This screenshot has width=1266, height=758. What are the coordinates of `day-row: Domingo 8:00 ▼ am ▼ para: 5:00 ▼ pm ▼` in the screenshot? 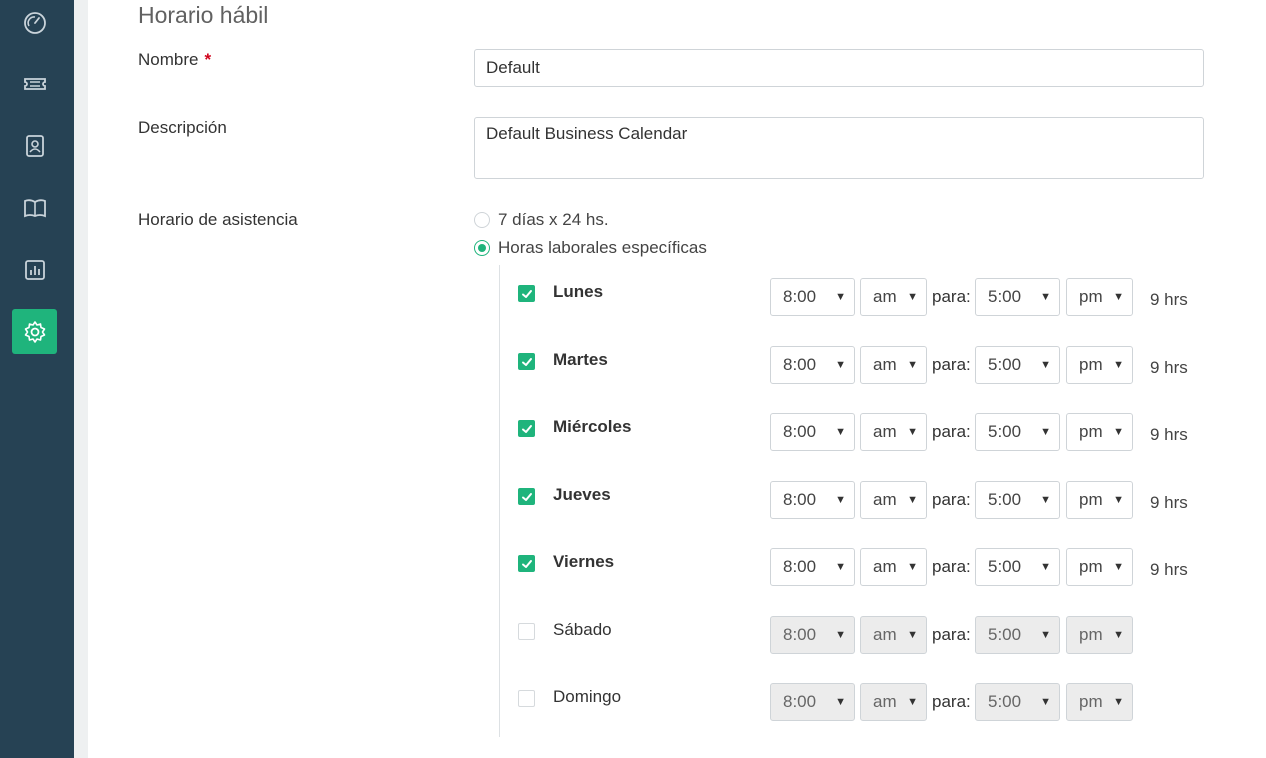 It's located at (878, 702).